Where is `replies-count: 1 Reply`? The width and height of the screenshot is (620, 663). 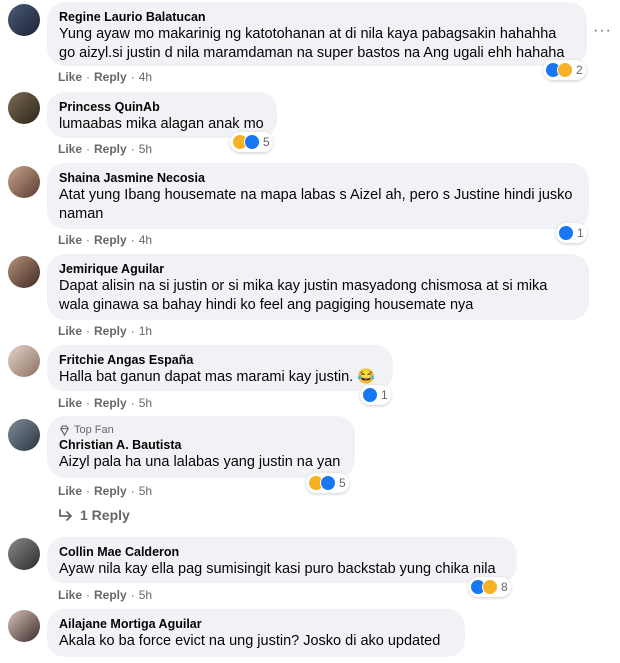
replies-count: 1 Reply is located at coordinates (105, 515).